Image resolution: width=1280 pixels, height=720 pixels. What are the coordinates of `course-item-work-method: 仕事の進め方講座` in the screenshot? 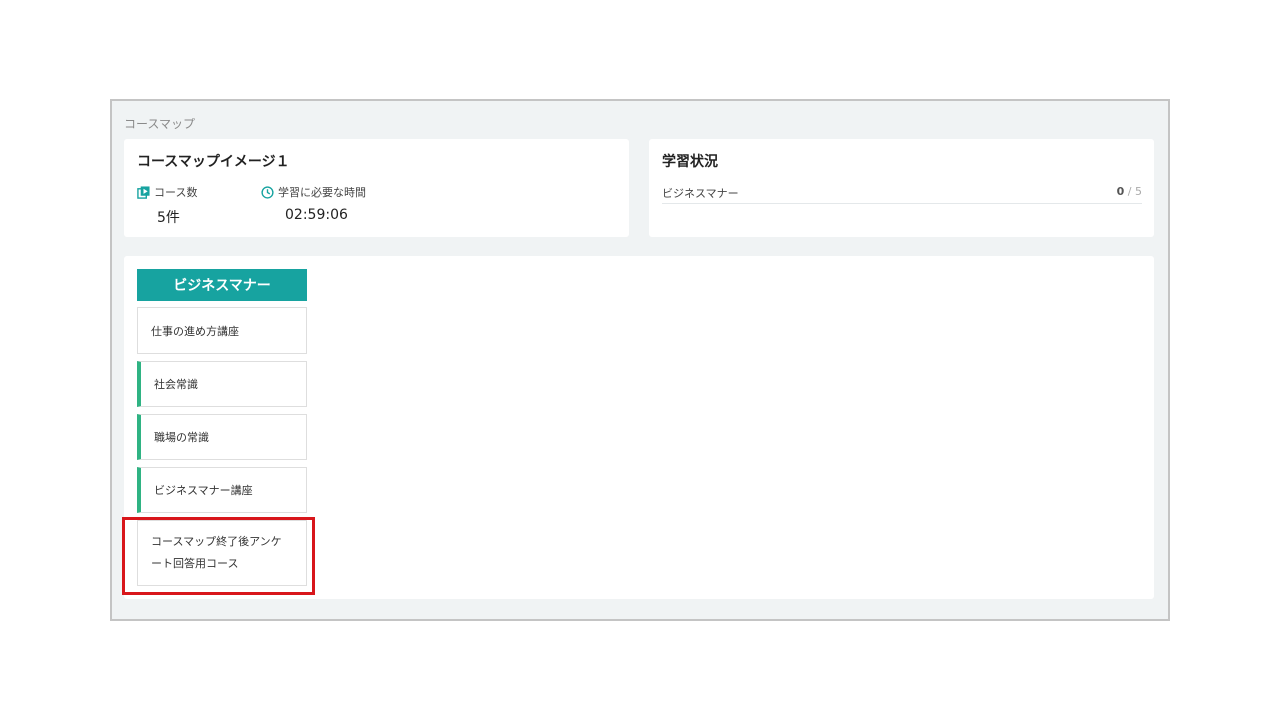 It's located at (222, 330).